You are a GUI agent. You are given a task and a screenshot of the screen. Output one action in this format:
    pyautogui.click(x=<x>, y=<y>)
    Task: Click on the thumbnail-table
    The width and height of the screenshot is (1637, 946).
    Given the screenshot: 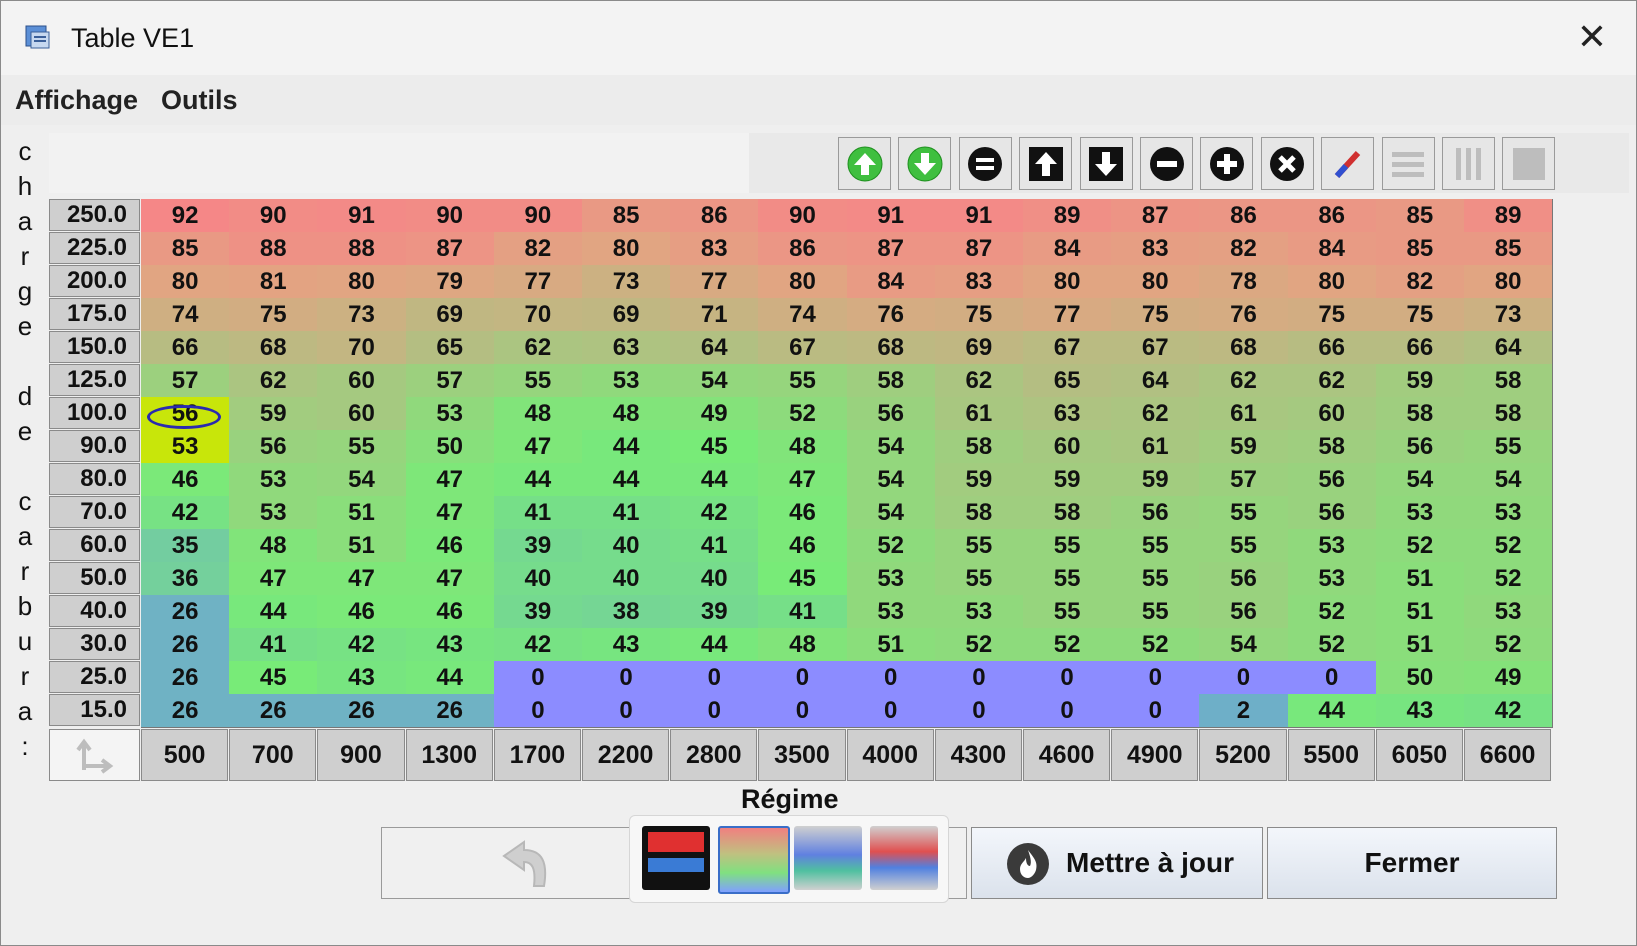 What is the action you would take?
    pyautogui.click(x=754, y=860)
    